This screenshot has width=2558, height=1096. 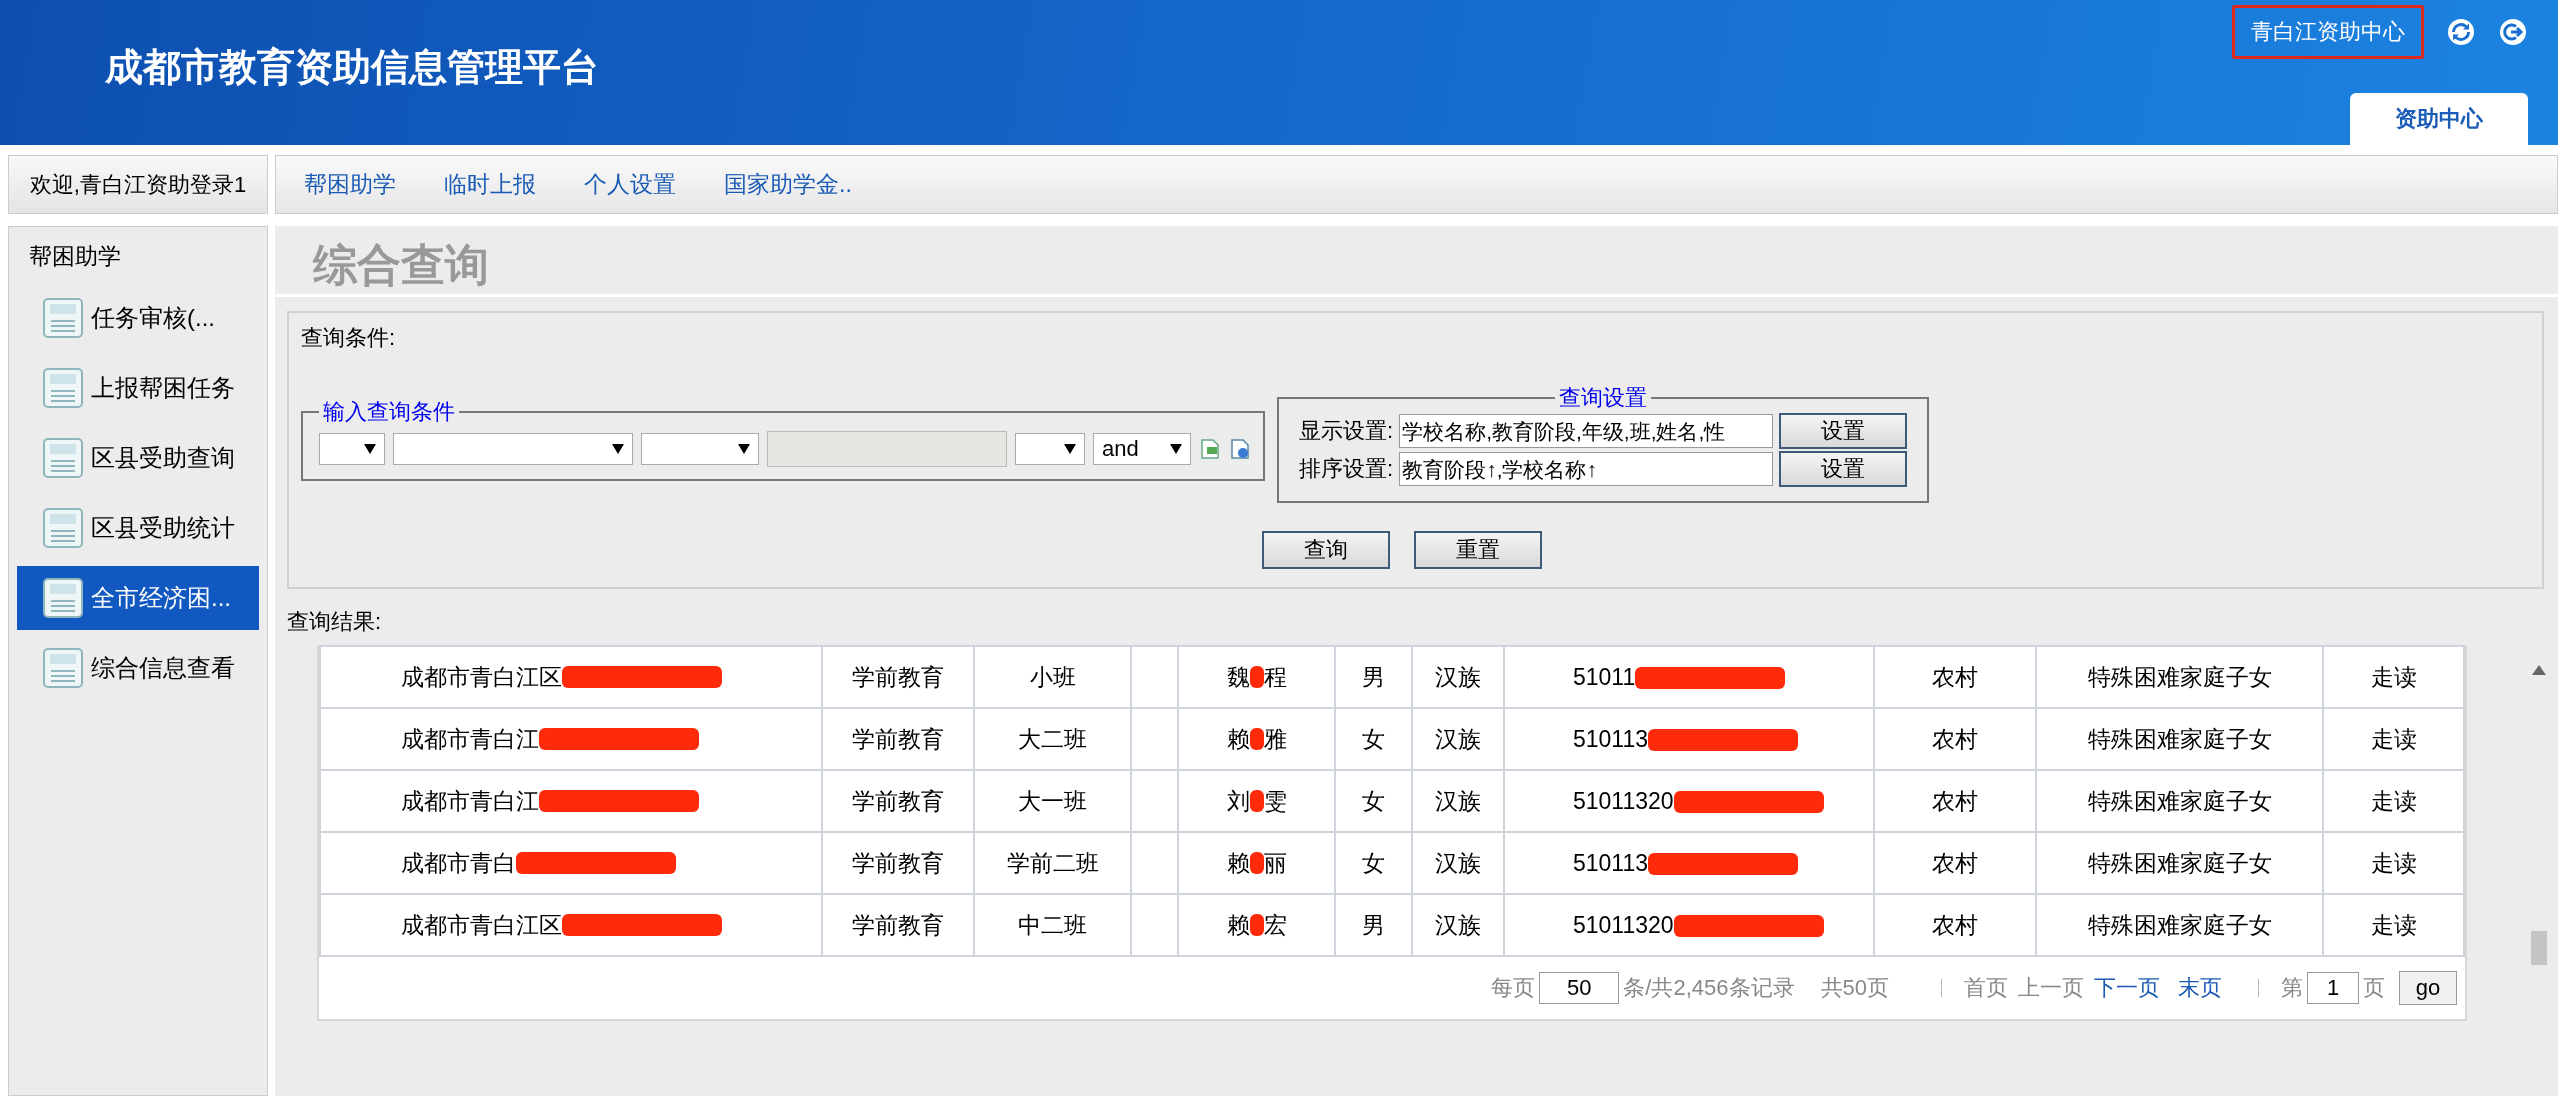 I want to click on sidebar-item: 上报帮困任务, so click(x=138, y=388).